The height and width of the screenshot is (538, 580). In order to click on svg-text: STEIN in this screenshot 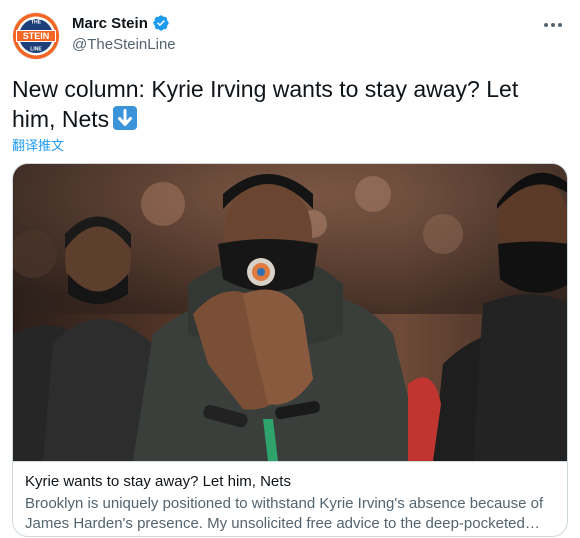, I will do `click(36, 36)`.